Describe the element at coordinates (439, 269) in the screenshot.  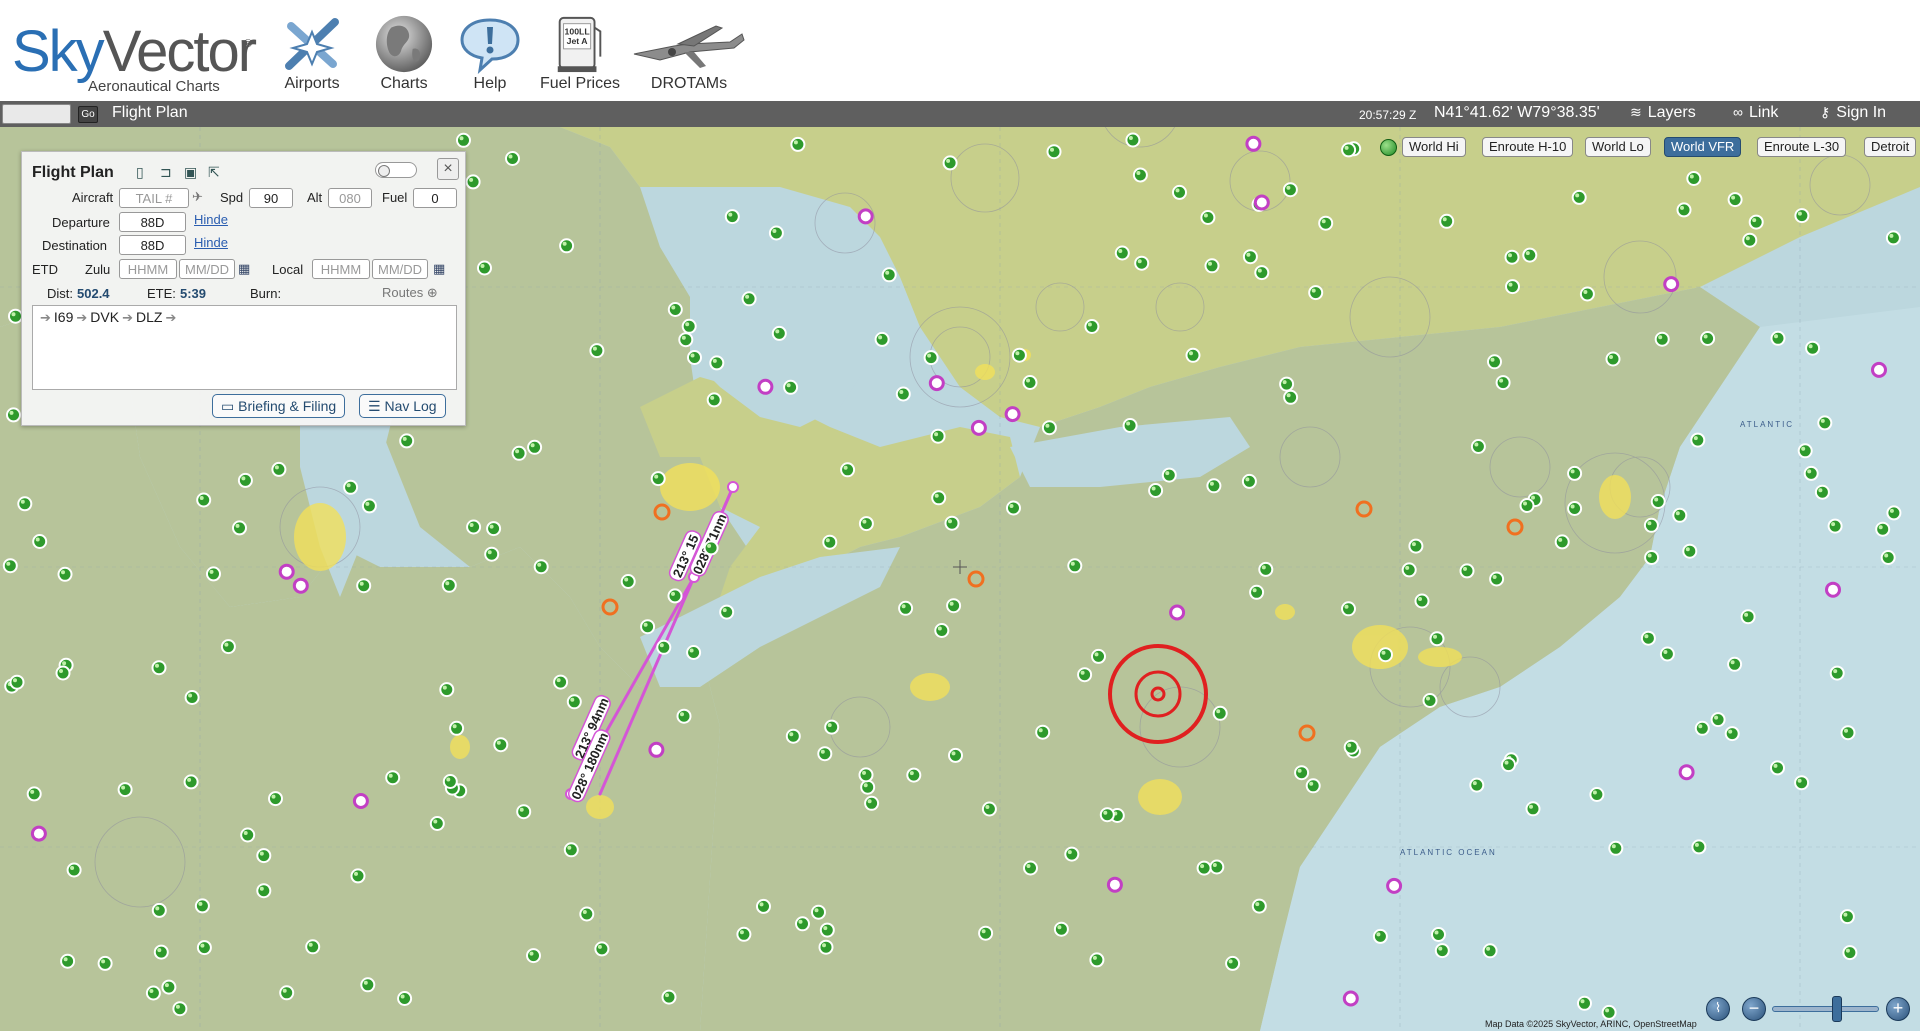
I see `calendar-icon: ▦` at that location.